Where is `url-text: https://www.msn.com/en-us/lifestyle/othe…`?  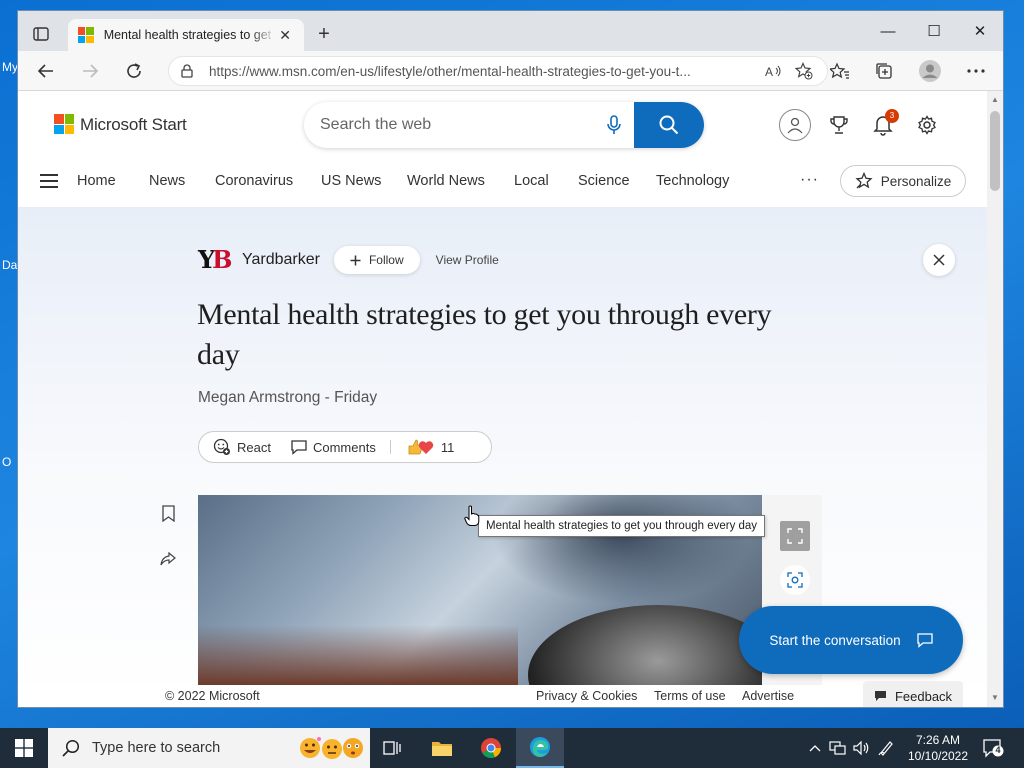
url-text: https://www.msn.com/en-us/lifestyle/othe… is located at coordinates (482, 71).